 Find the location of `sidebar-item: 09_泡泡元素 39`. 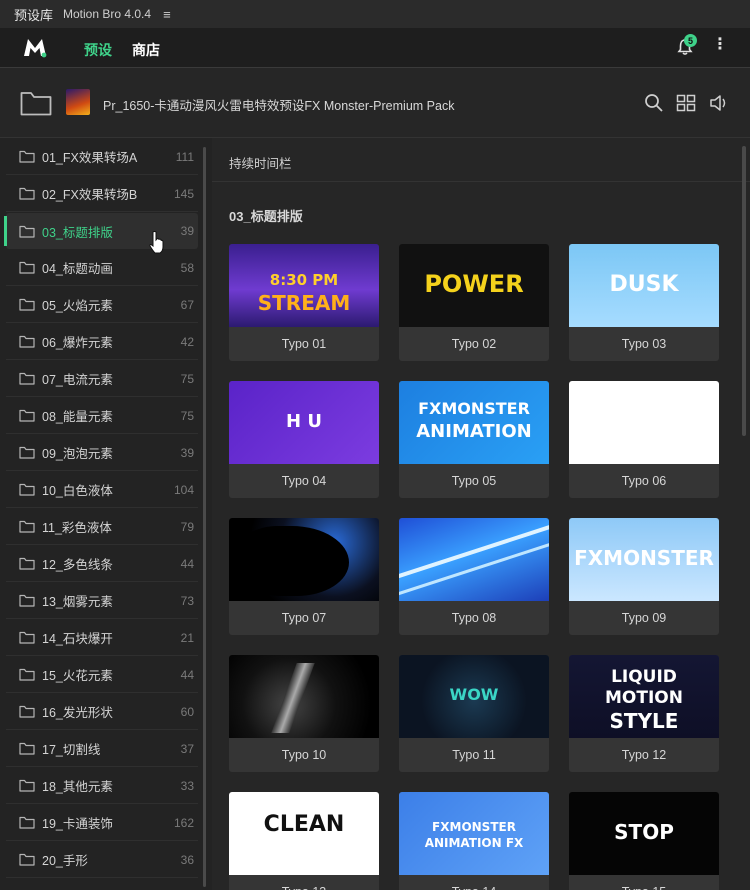

sidebar-item: 09_泡泡元素 39 is located at coordinates (102, 453).